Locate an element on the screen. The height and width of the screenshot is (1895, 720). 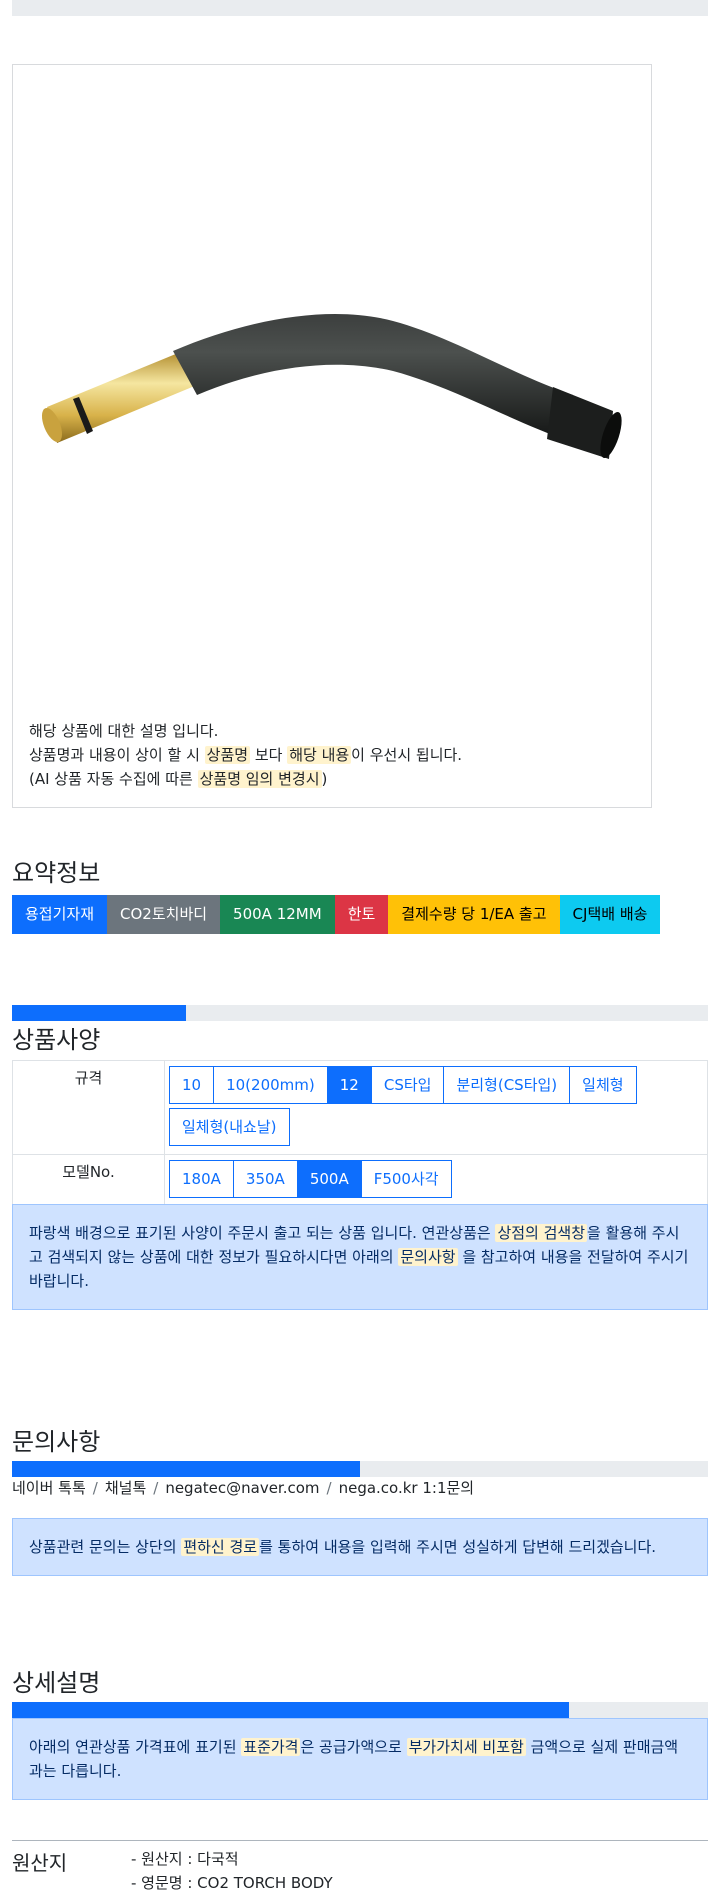
detail-progress is located at coordinates (360, 1710).